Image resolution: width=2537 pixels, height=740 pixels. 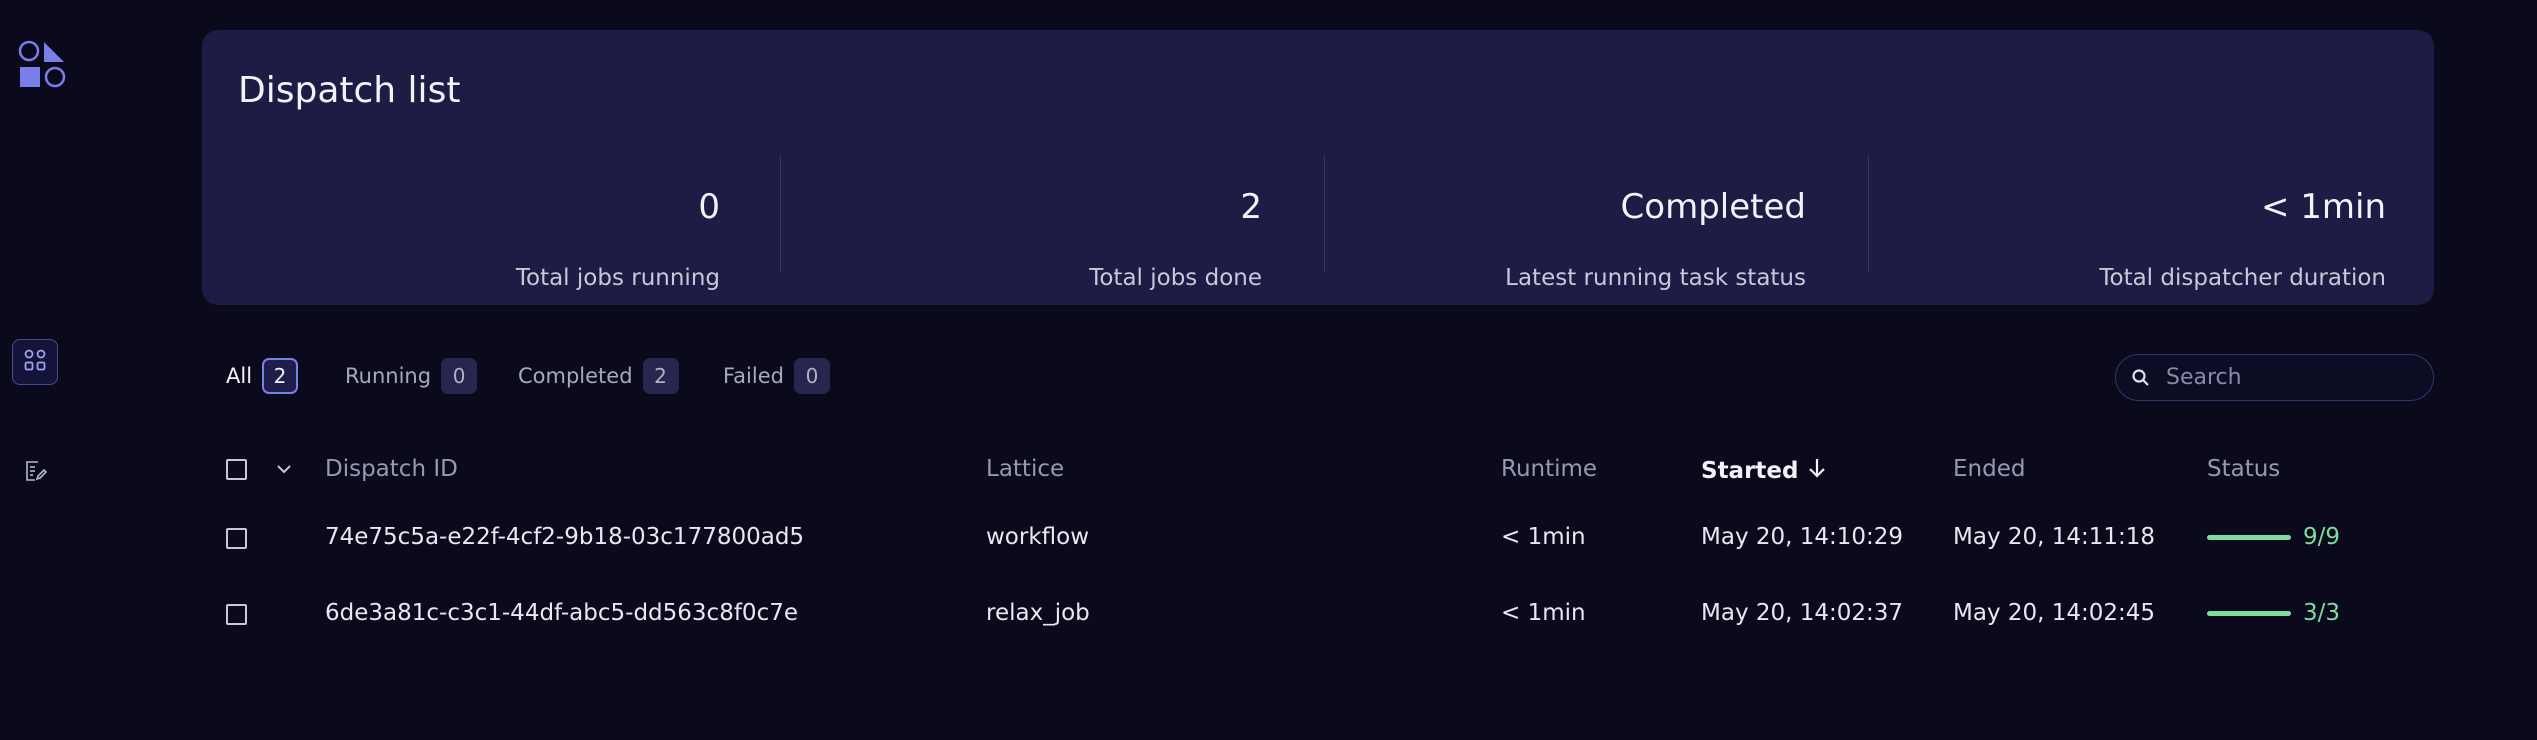 I want to click on filter-label: Completed, so click(x=575, y=376).